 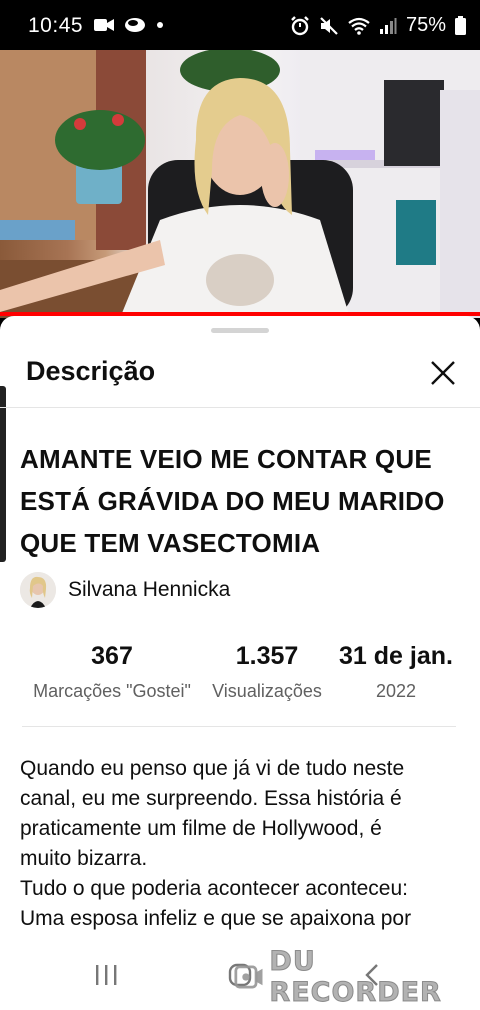 What do you see at coordinates (460, 25) in the screenshot?
I see `battery-icon` at bounding box center [460, 25].